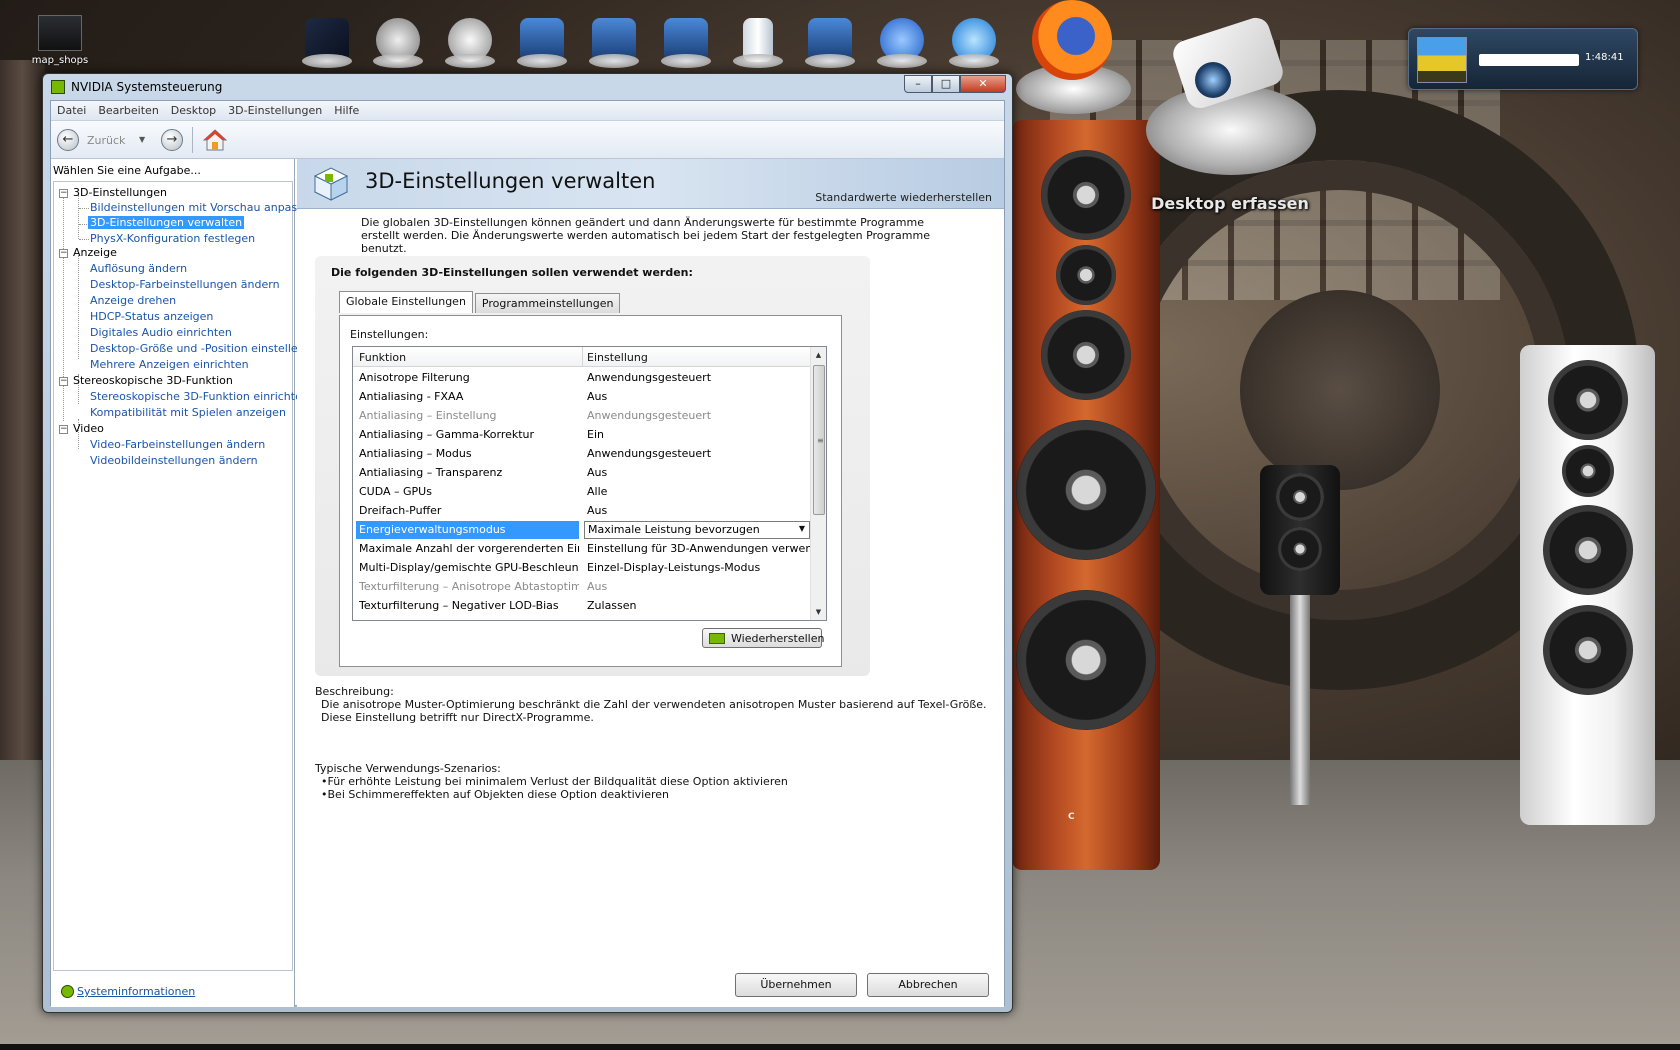 The height and width of the screenshot is (1050, 1680). I want to click on column-divider, so click(582, 357).